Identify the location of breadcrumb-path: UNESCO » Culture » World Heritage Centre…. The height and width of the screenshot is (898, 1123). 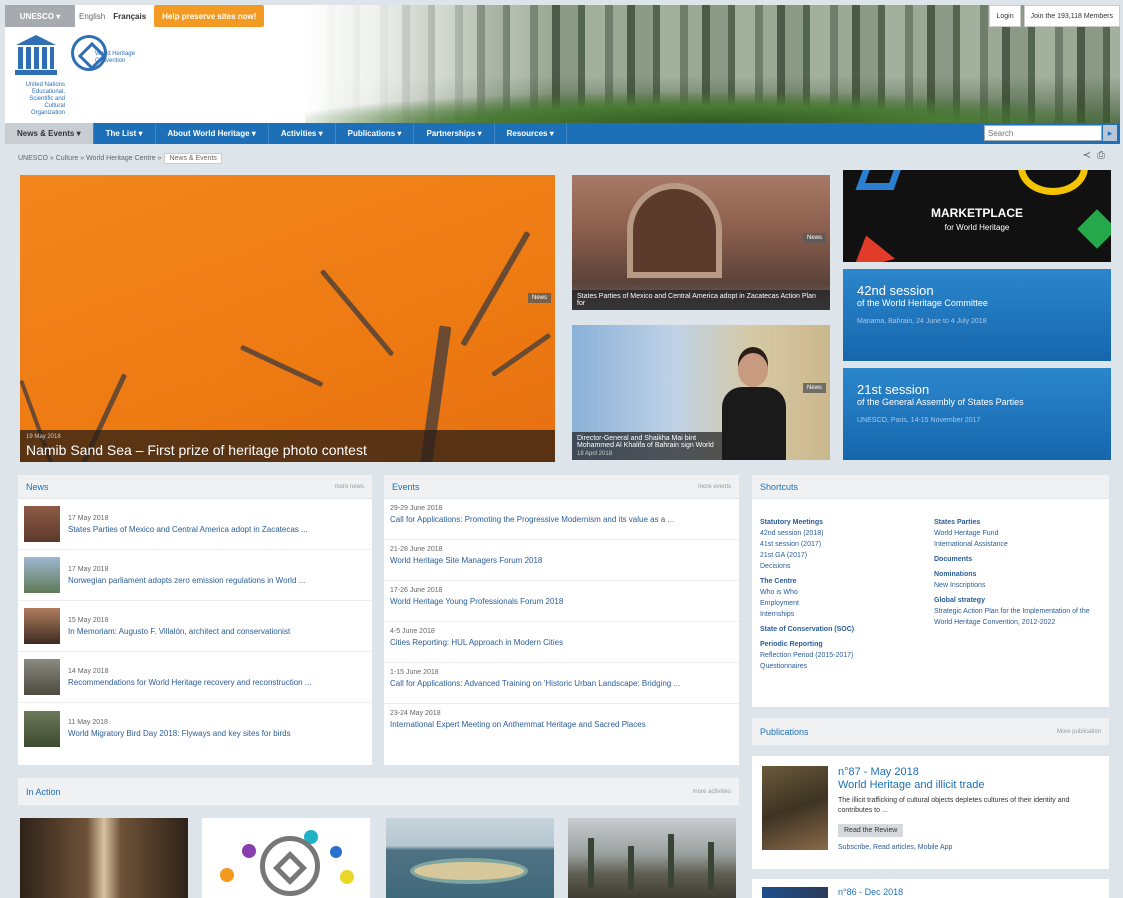
(89, 158).